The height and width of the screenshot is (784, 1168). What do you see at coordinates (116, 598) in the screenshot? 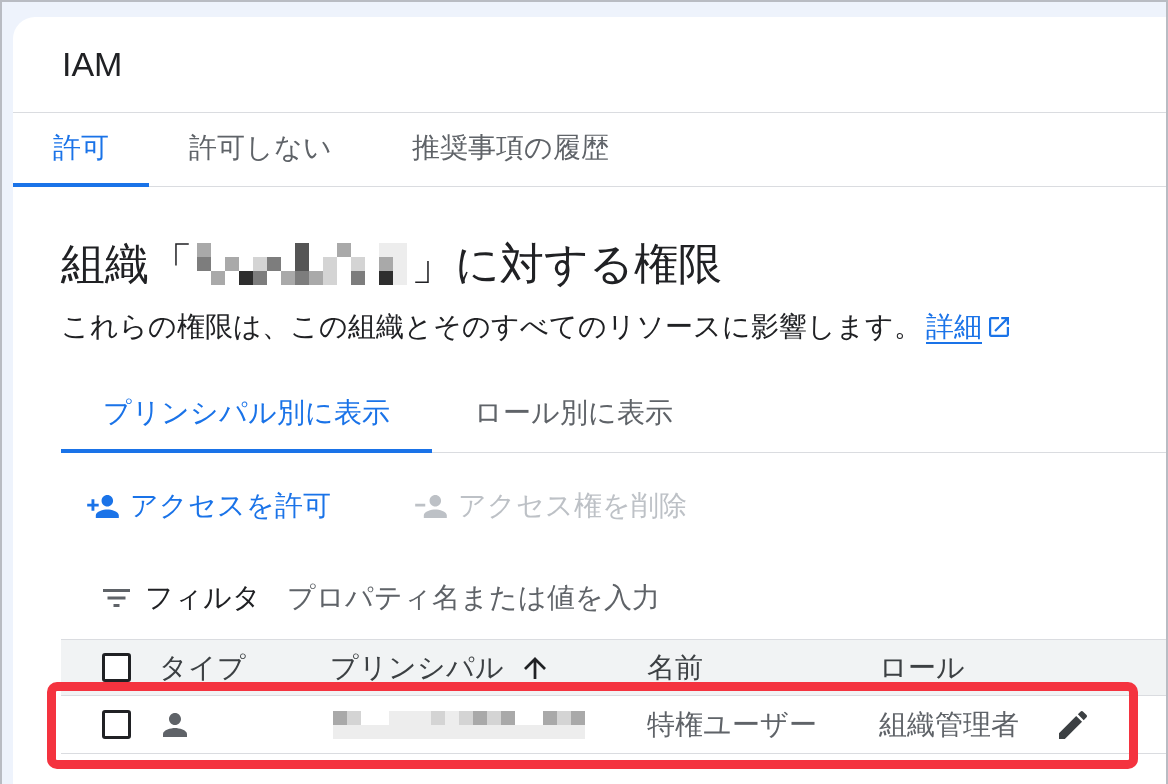
I see `filter-icon` at bounding box center [116, 598].